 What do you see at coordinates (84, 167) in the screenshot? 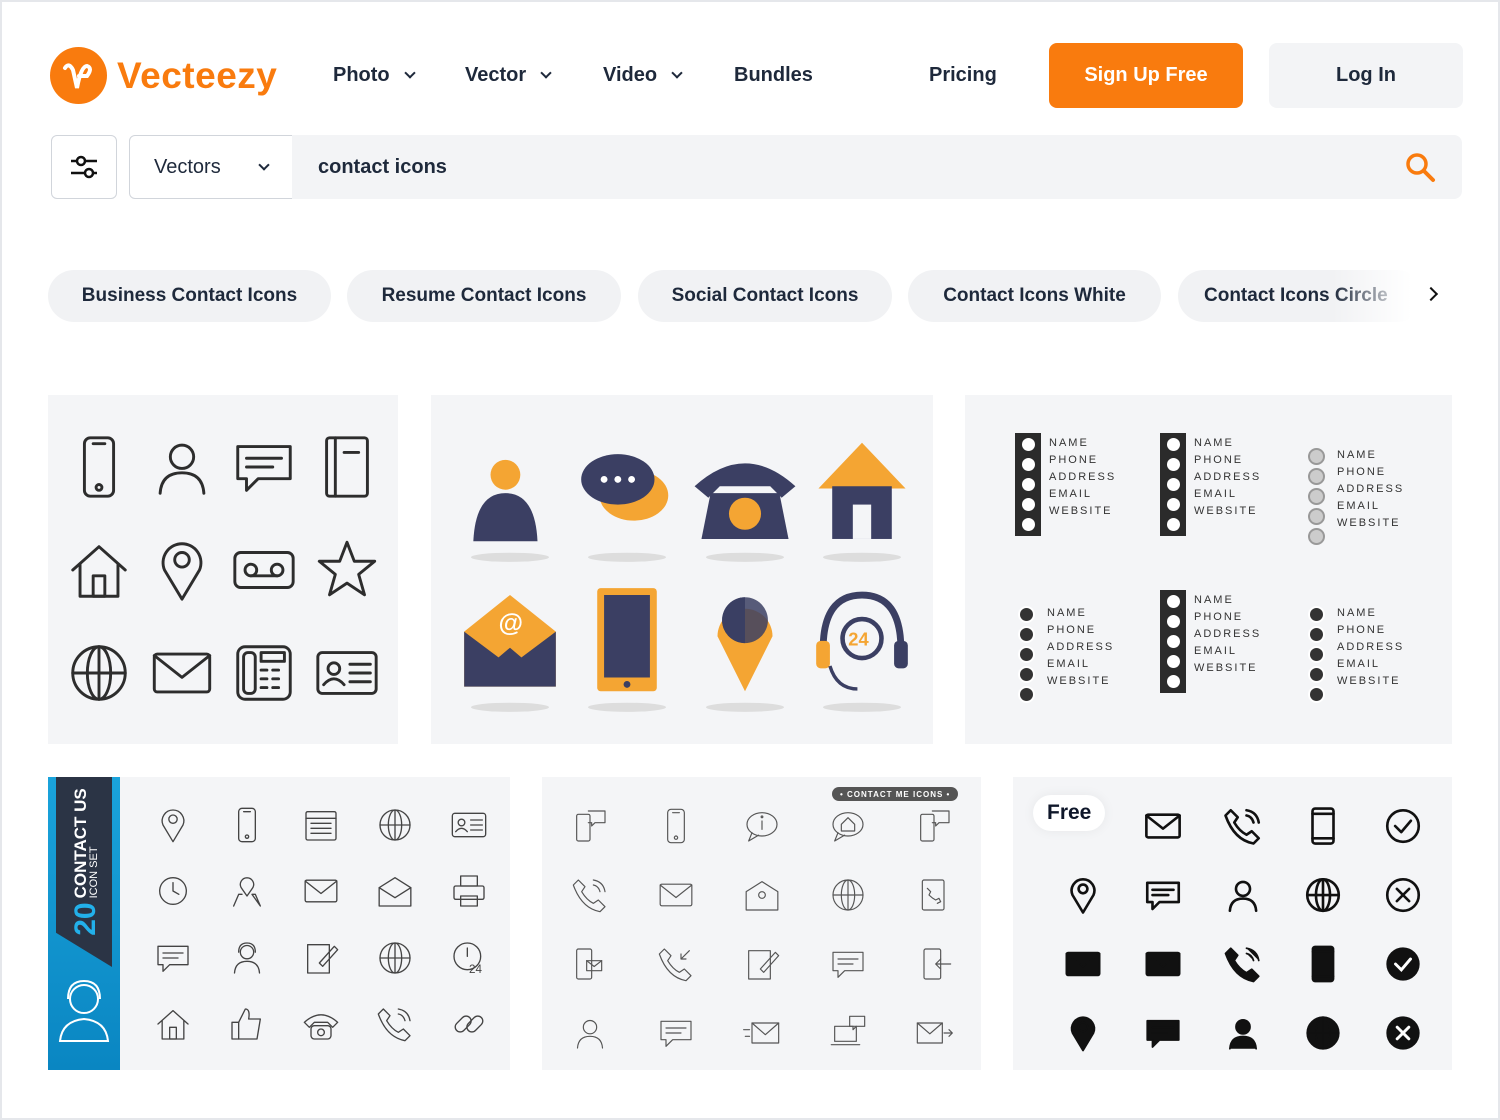
I see `filter-button` at bounding box center [84, 167].